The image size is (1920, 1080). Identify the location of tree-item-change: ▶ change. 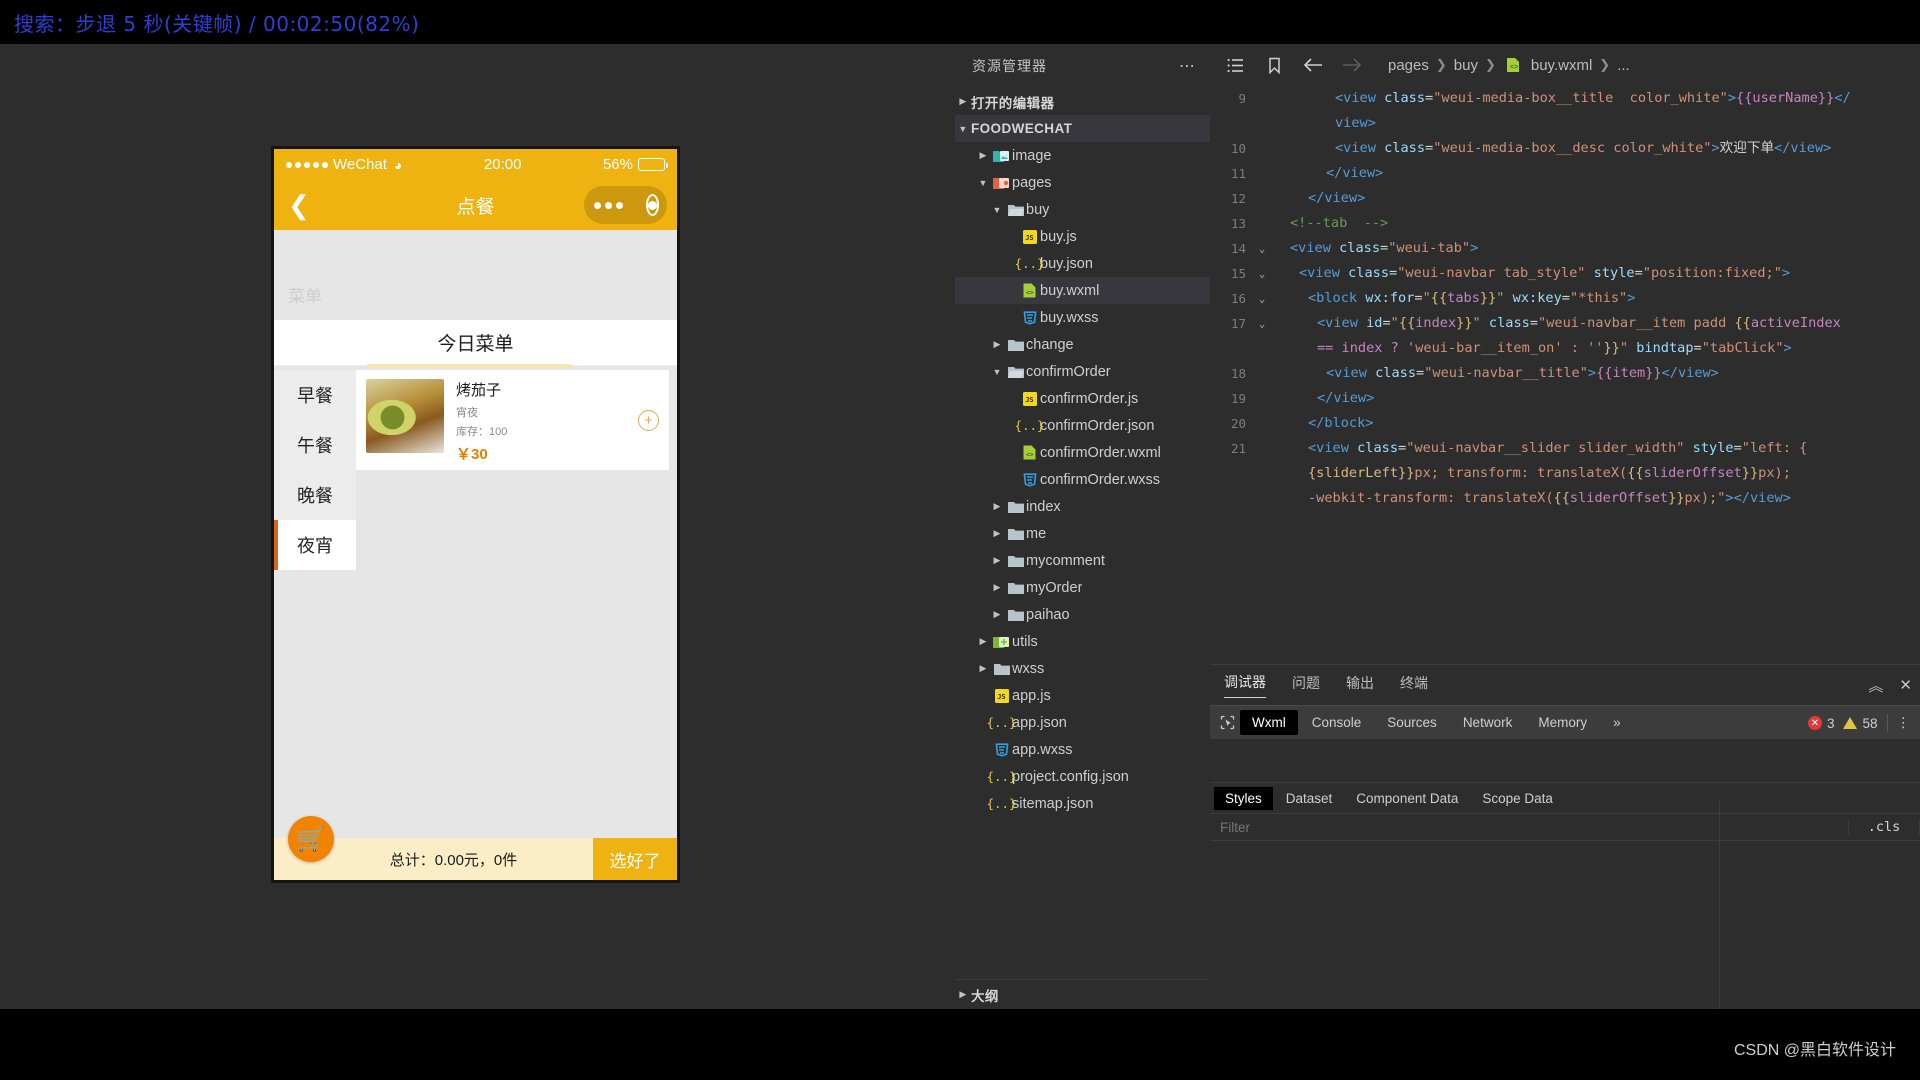
(1082, 344).